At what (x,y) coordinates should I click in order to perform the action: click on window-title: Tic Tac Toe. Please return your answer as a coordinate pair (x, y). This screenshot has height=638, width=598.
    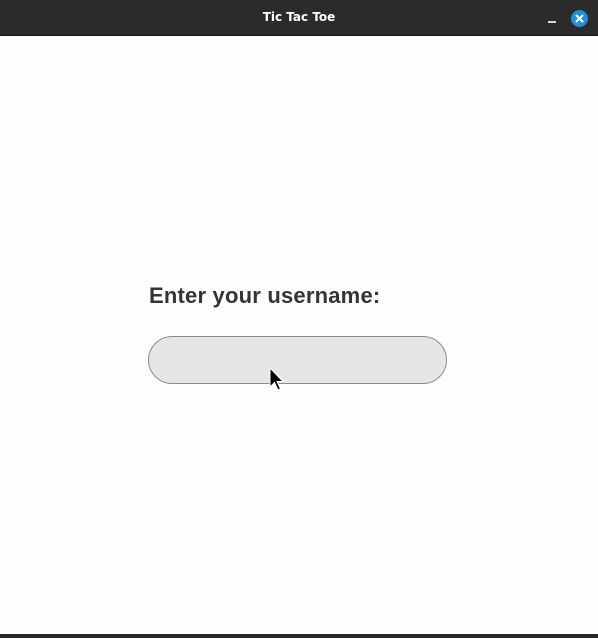
    Looking at the image, I should click on (299, 17).